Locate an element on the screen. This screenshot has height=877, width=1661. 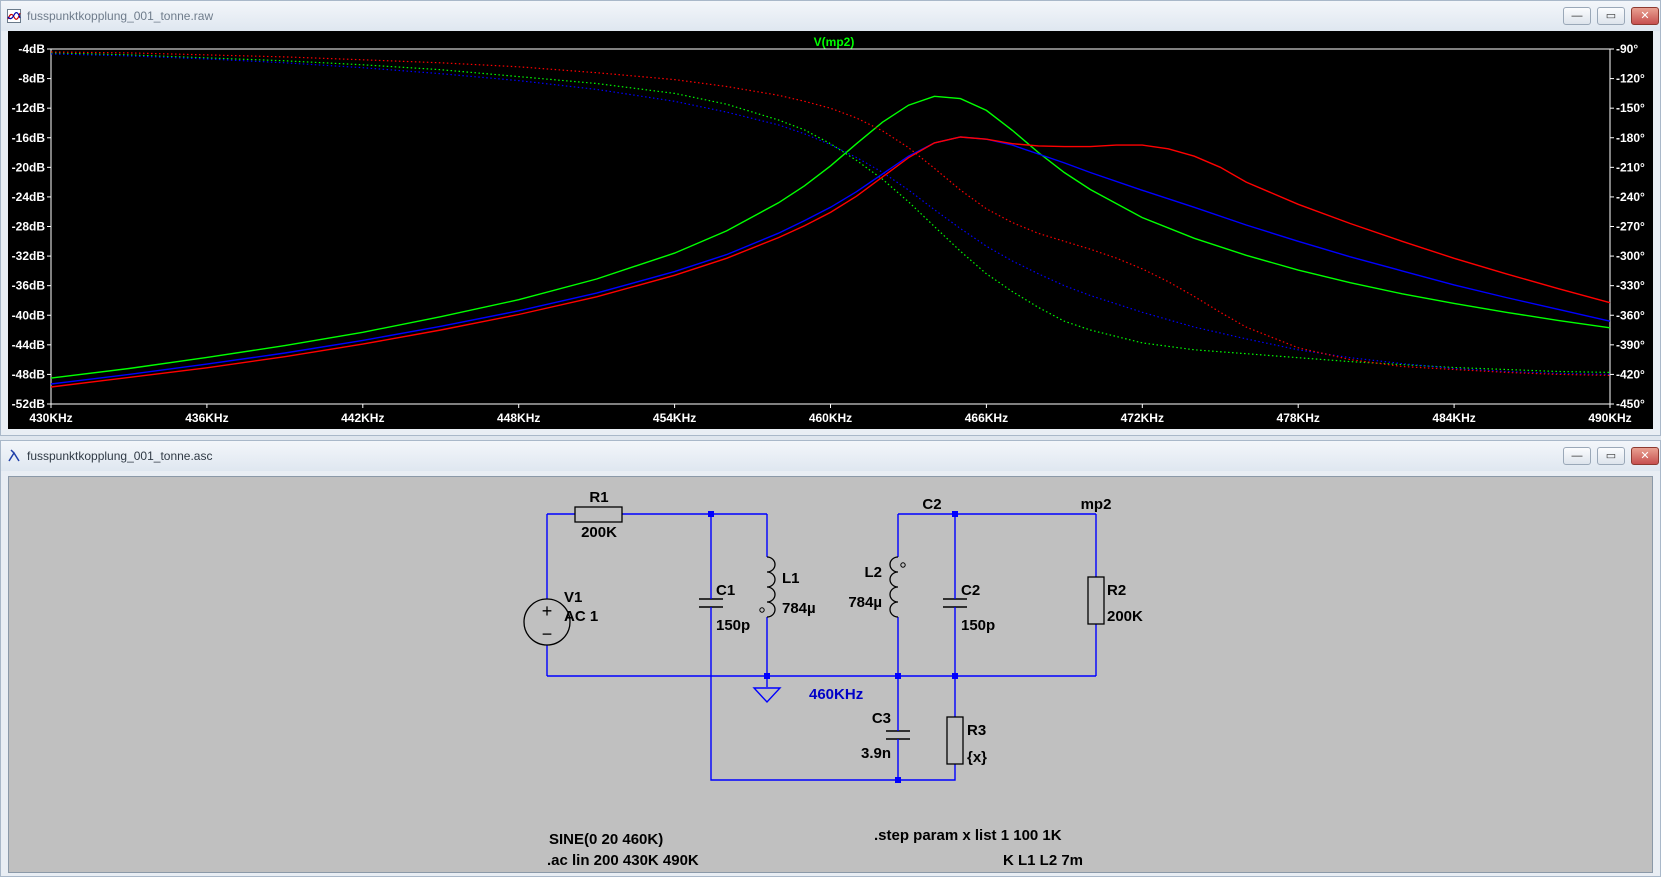
y-left-tick-label: -4dB is located at coordinates (31, 49).